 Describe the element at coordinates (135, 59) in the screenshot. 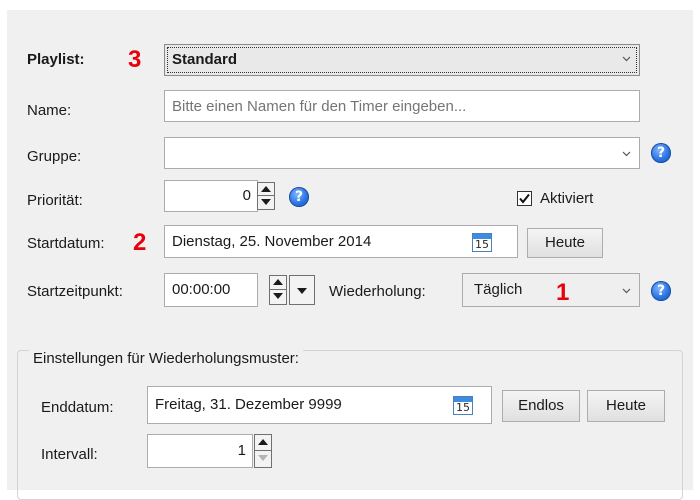

I see `marker-3: 3` at that location.